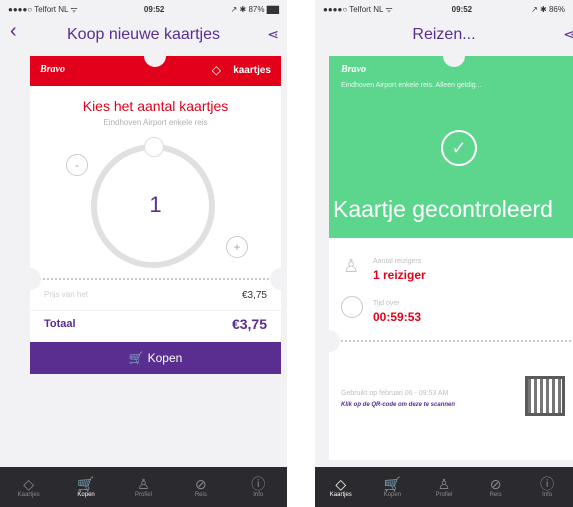 Image resolution: width=573 pixels, height=507 pixels. I want to click on decrease-button: -, so click(77, 165).